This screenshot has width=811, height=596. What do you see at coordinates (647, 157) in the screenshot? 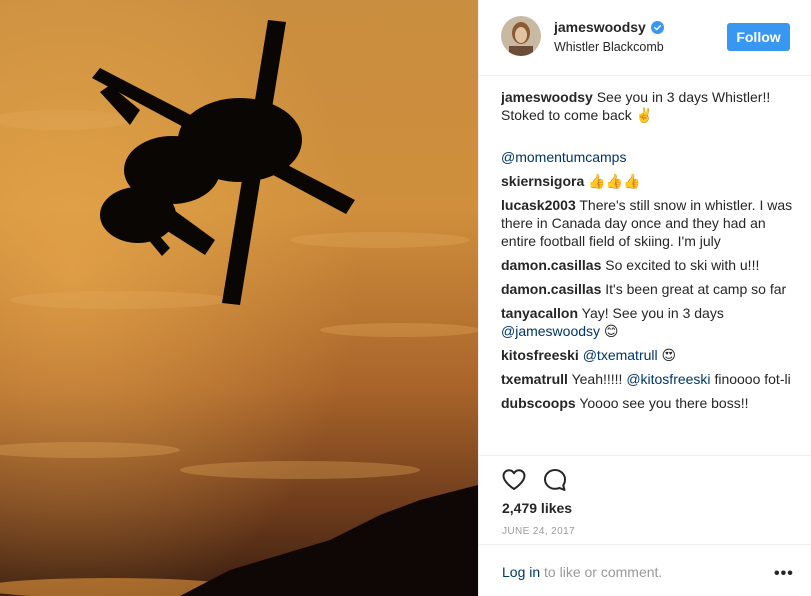
I see `list-item: @momentumcamps` at bounding box center [647, 157].